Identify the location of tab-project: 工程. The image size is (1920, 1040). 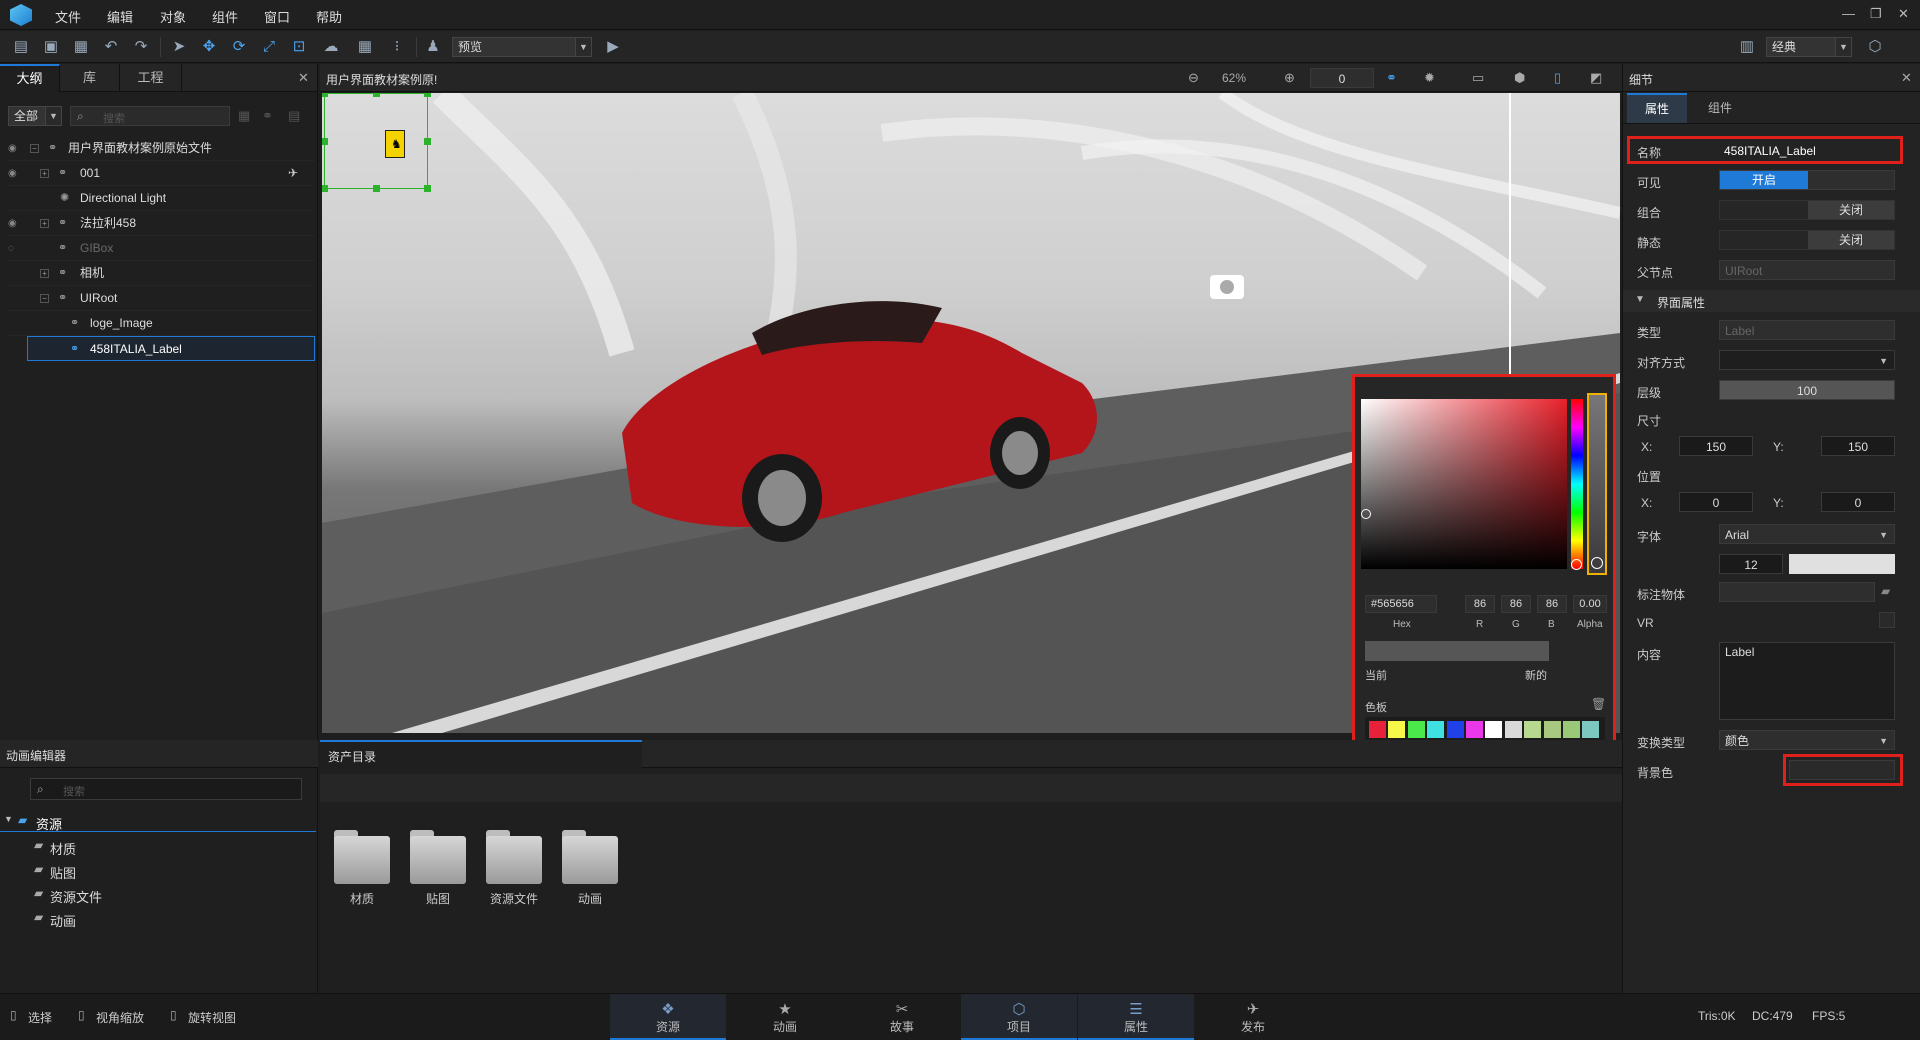
(151, 78).